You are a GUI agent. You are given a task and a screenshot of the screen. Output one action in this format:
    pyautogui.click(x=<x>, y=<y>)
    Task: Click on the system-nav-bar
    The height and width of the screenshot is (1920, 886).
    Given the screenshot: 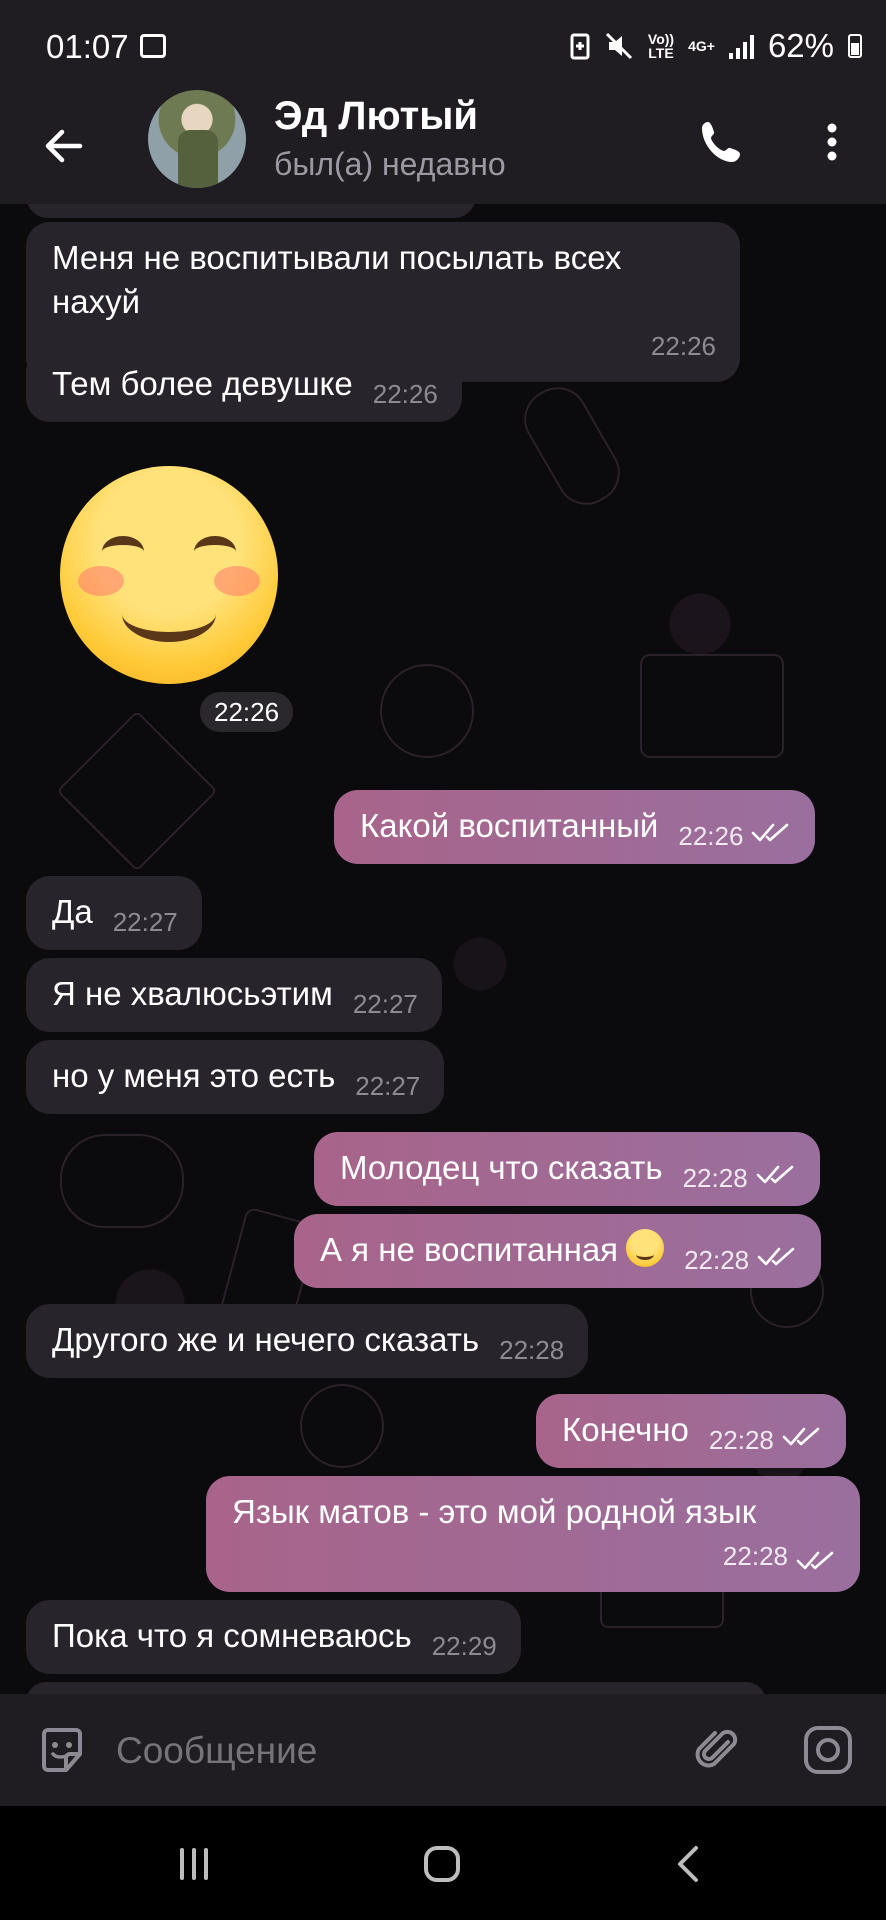 What is the action you would take?
    pyautogui.click(x=443, y=1863)
    